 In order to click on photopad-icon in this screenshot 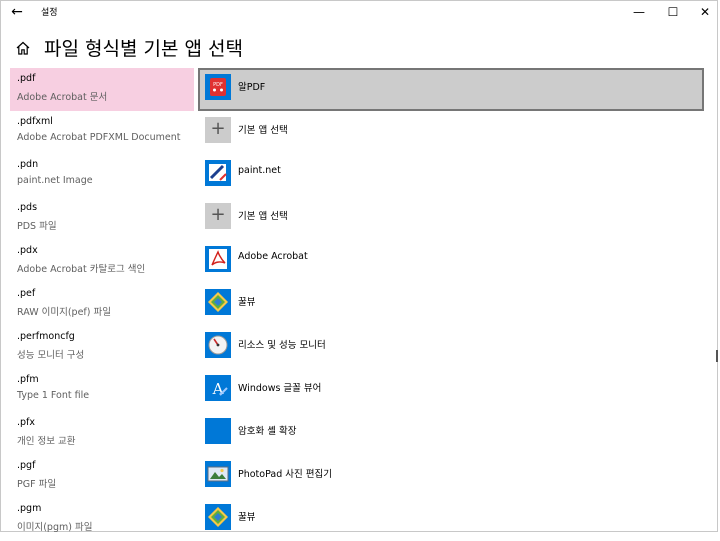, I will do `click(218, 474)`.